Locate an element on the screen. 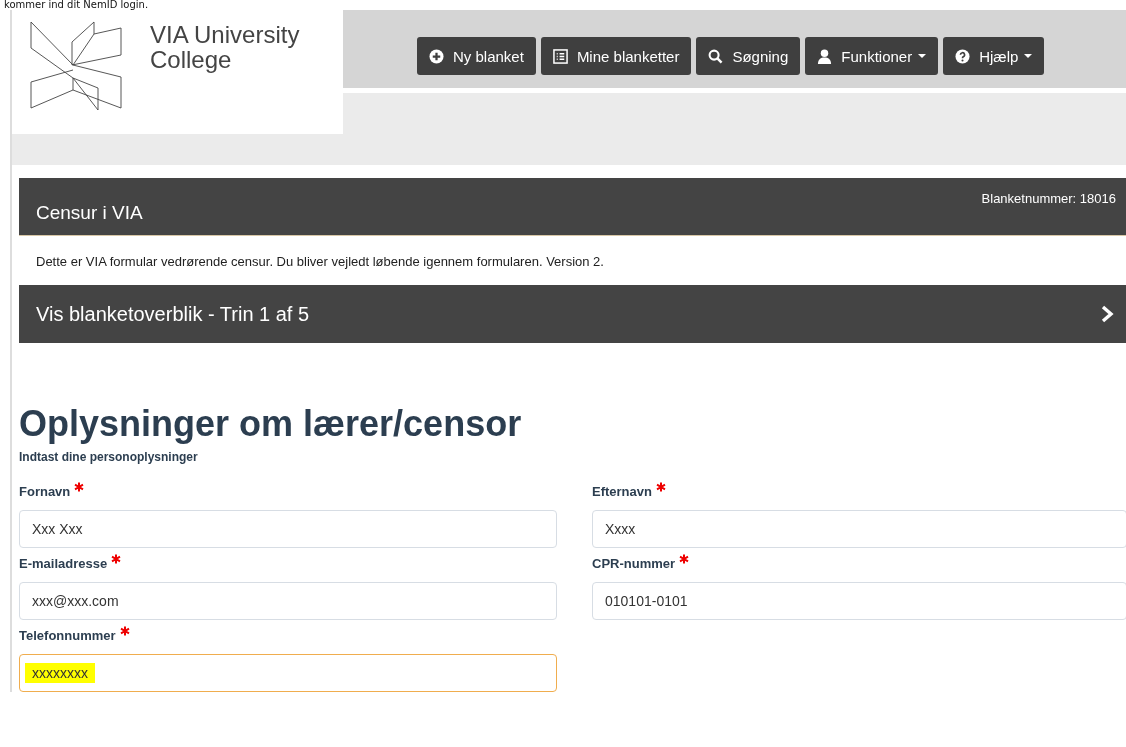 The height and width of the screenshot is (747, 1126). nav-button: Ny blanket is located at coordinates (476, 56).